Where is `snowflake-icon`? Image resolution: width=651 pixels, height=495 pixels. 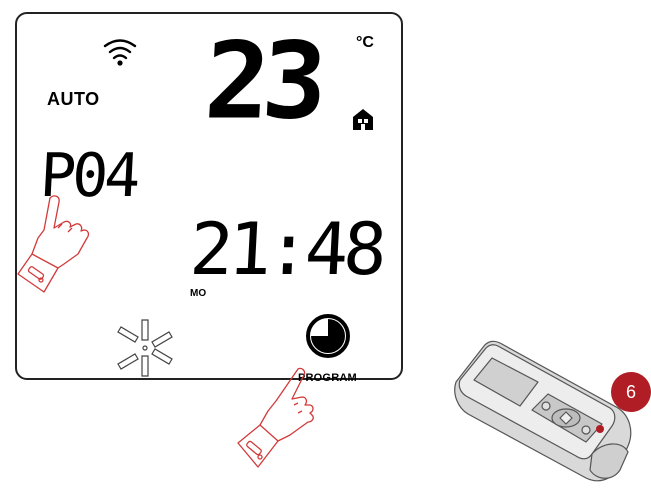
snowflake-icon is located at coordinates (145, 348).